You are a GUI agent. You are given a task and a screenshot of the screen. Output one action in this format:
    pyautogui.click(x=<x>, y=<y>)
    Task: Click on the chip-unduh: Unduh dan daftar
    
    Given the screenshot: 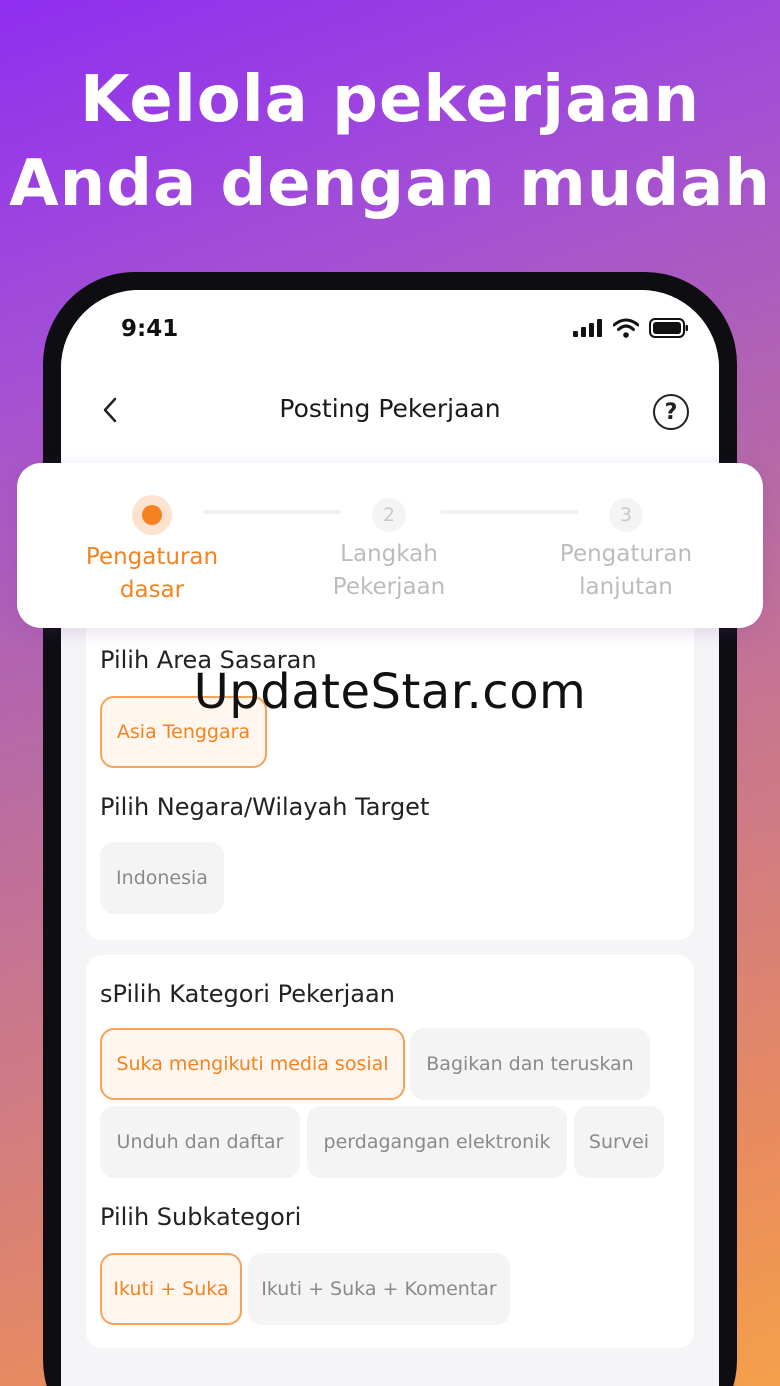 What is the action you would take?
    pyautogui.click(x=200, y=1142)
    